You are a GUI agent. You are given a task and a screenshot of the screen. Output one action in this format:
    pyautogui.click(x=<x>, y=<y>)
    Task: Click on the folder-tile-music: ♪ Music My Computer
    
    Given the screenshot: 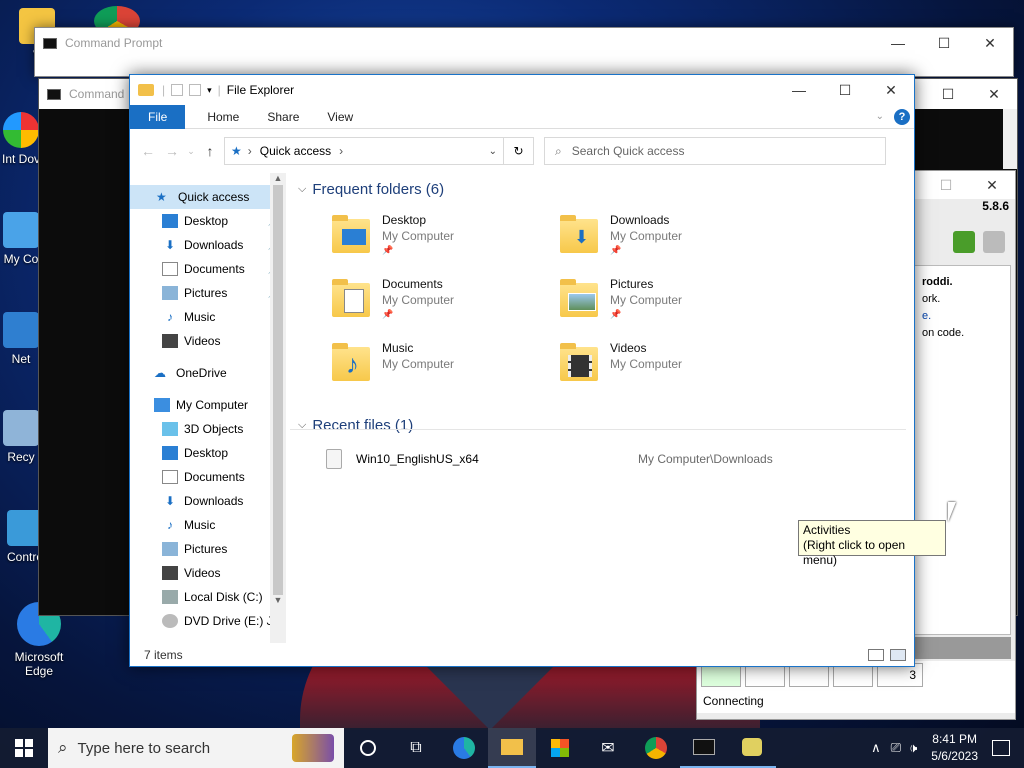 What is the action you would take?
    pyautogui.click(x=438, y=371)
    